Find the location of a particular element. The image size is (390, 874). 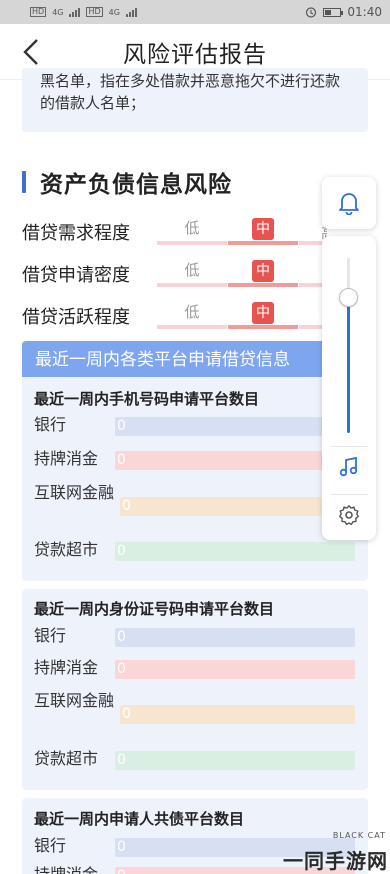

status-time: 01:40 is located at coordinates (364, 12).